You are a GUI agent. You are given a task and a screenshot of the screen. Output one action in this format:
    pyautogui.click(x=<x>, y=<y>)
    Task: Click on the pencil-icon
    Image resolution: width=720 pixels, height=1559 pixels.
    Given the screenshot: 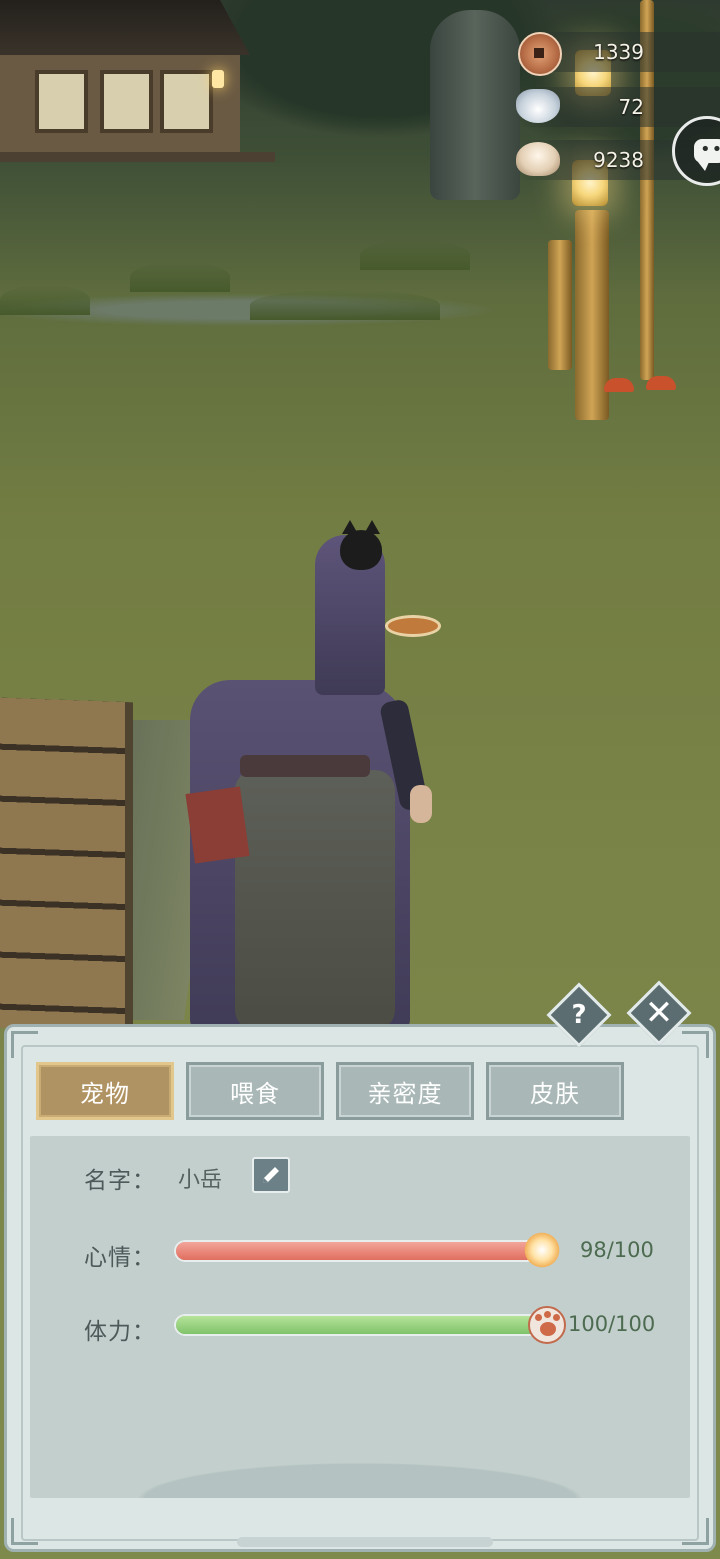 What is the action you would take?
    pyautogui.click(x=271, y=1175)
    